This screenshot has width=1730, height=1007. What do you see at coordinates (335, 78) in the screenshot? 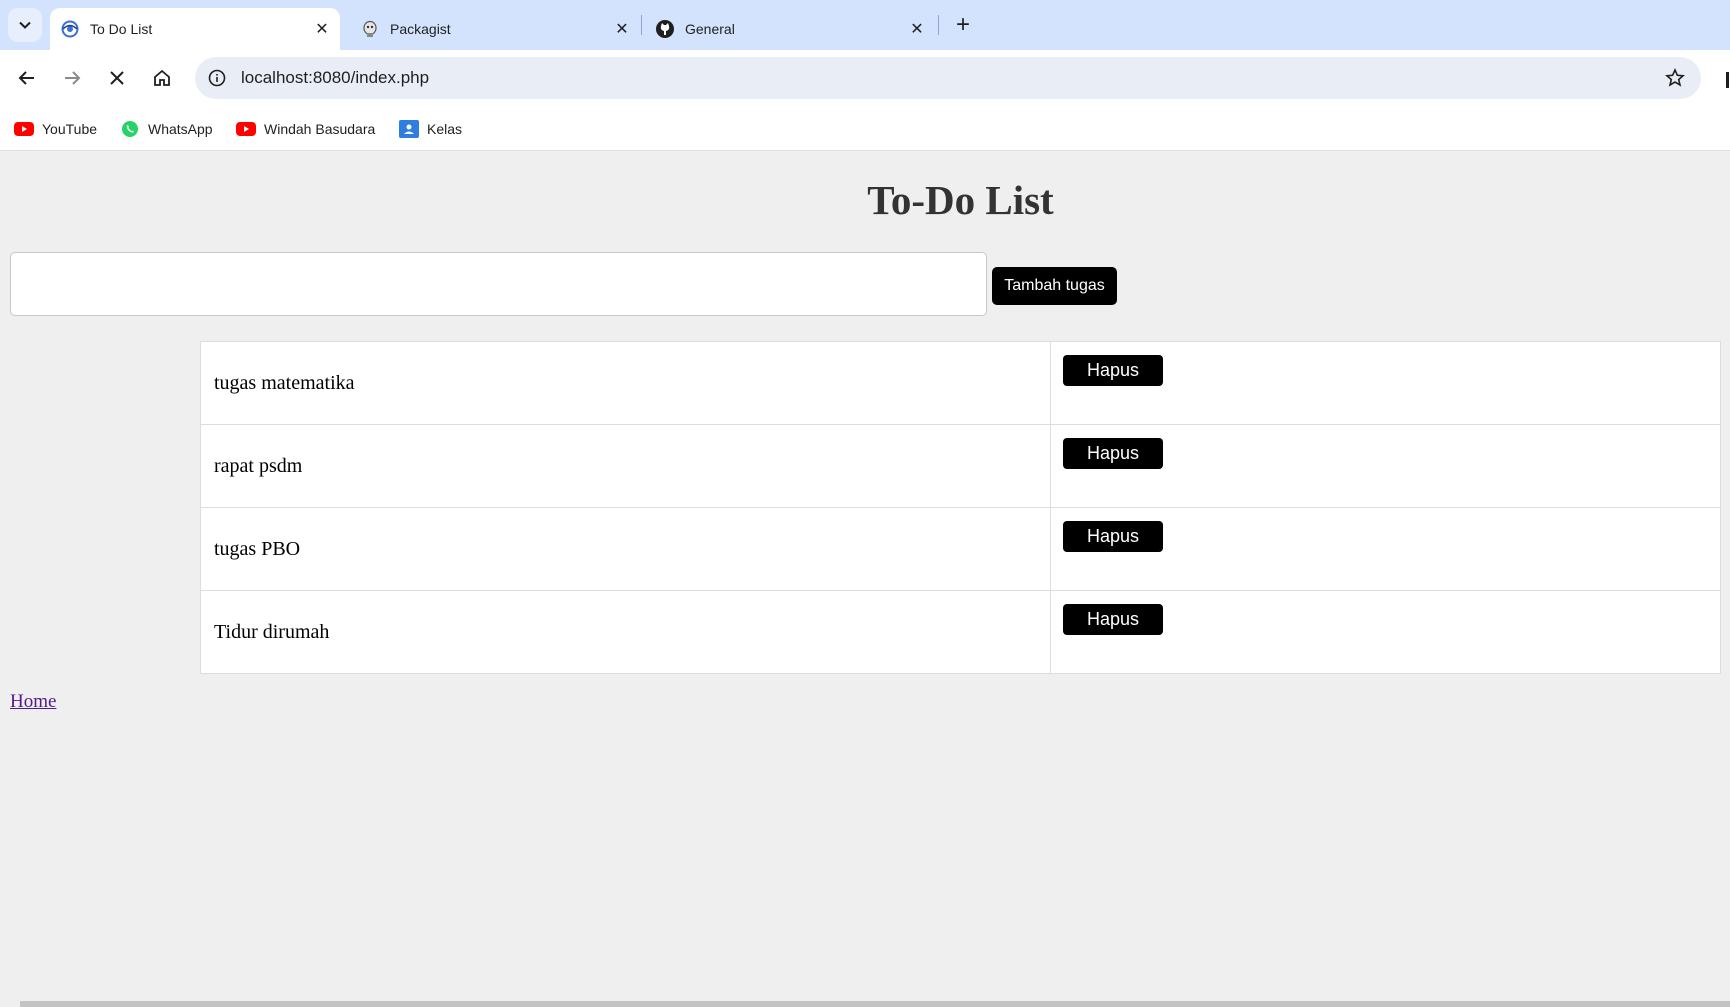
I see `url-text: localhost:8080/index.php` at bounding box center [335, 78].